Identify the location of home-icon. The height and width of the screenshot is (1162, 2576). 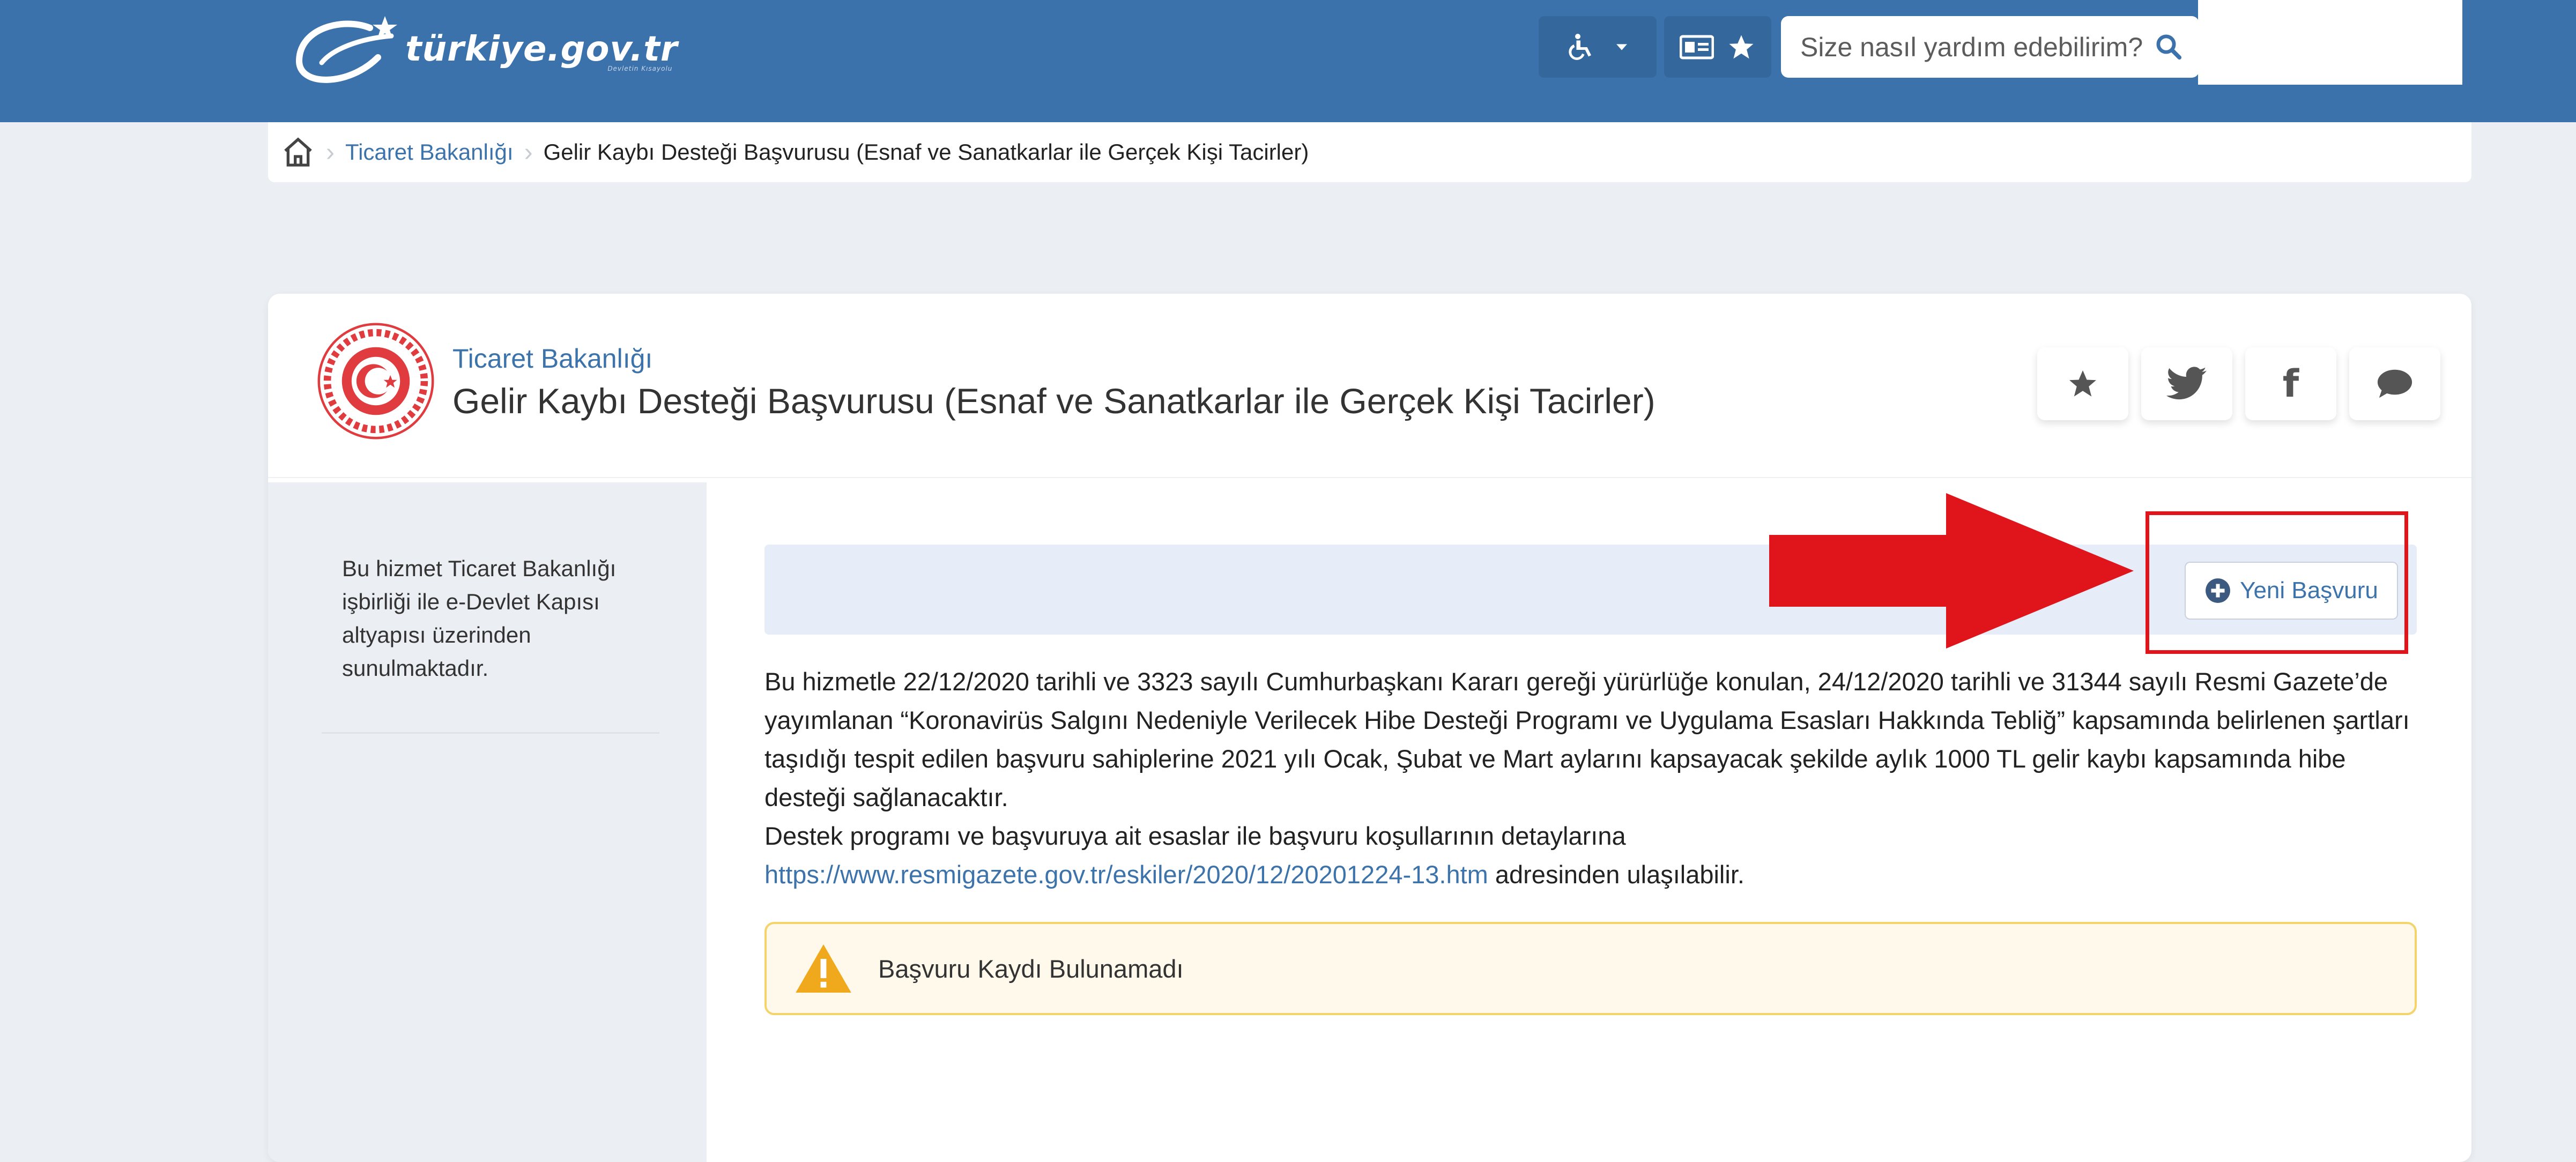
(298, 152).